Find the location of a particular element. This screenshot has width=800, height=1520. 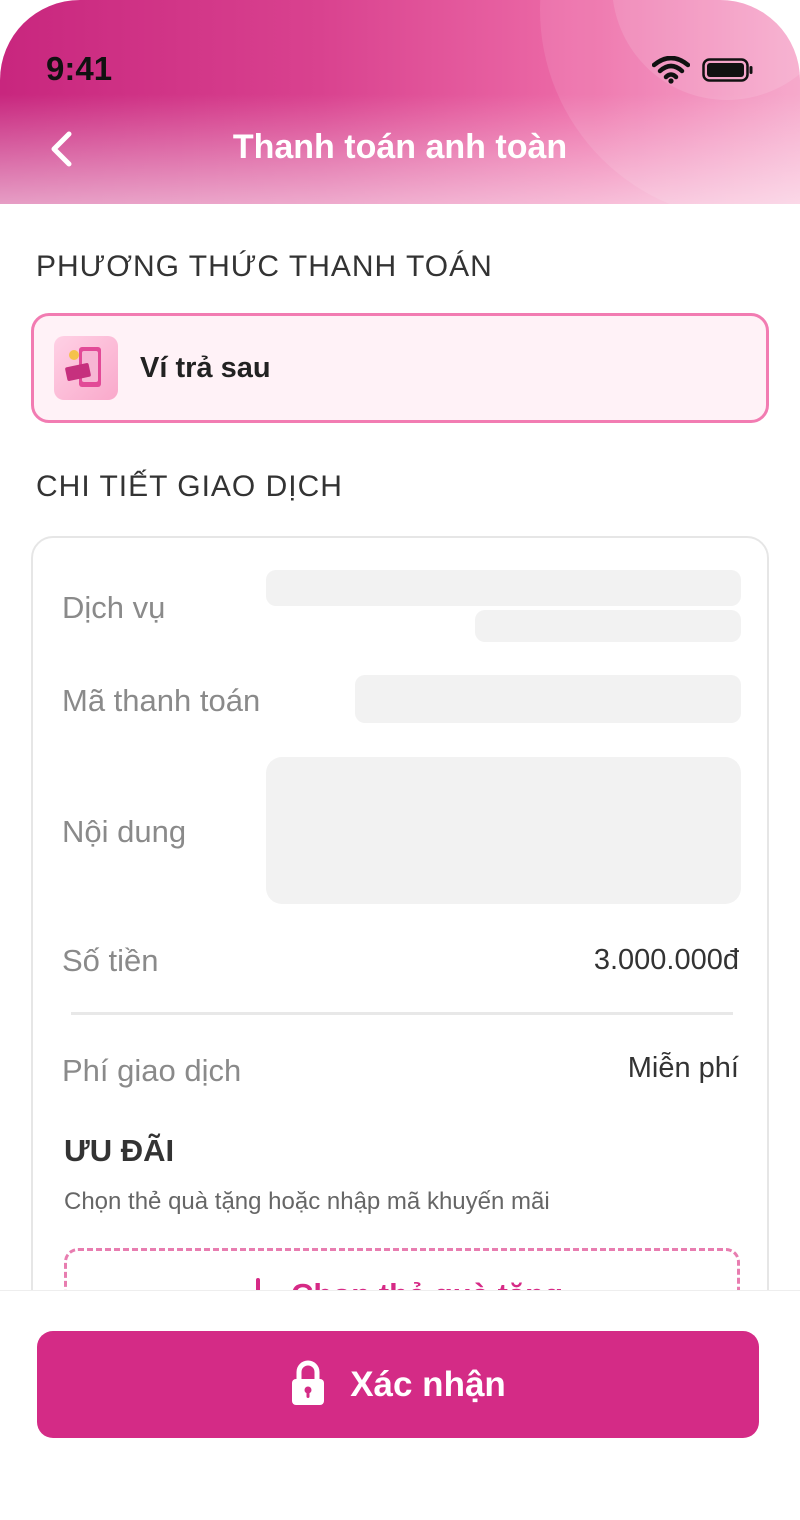

header: 9:41 Thanh toán anh toàn is located at coordinates (400, 102).